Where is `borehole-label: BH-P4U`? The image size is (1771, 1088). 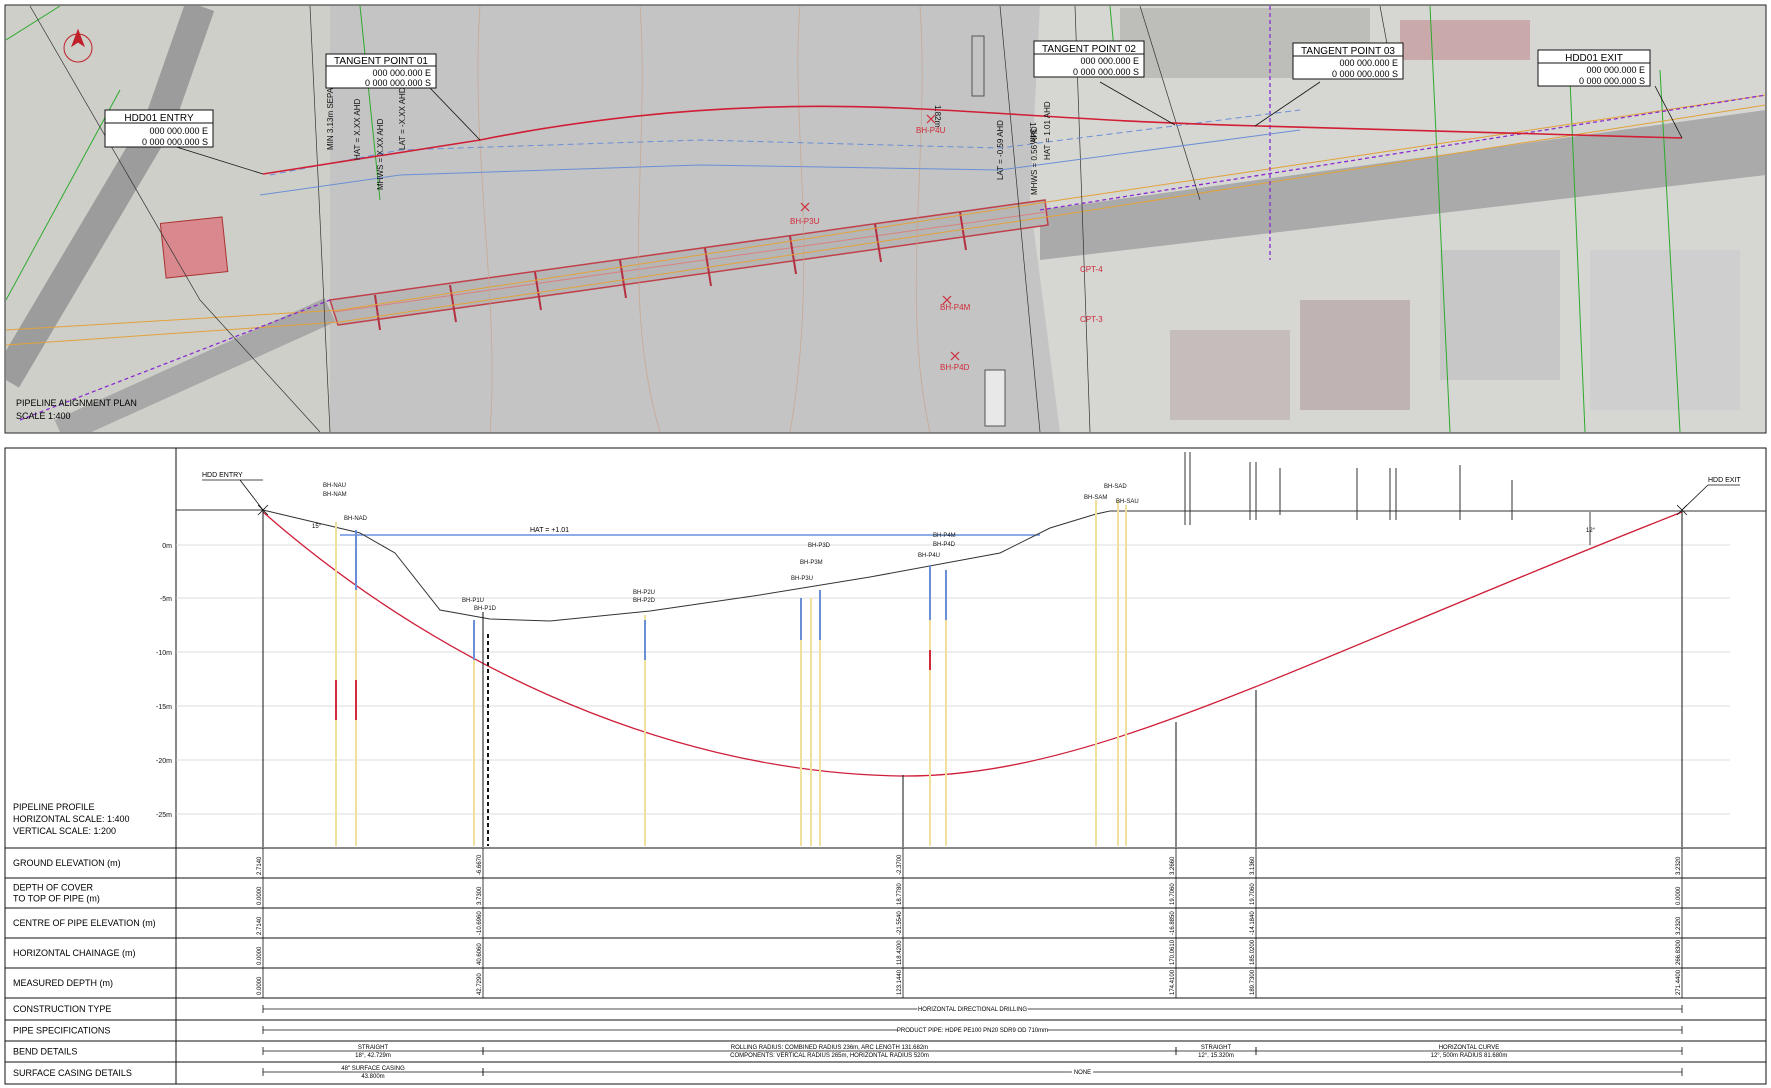 borehole-label: BH-P4U is located at coordinates (929, 556).